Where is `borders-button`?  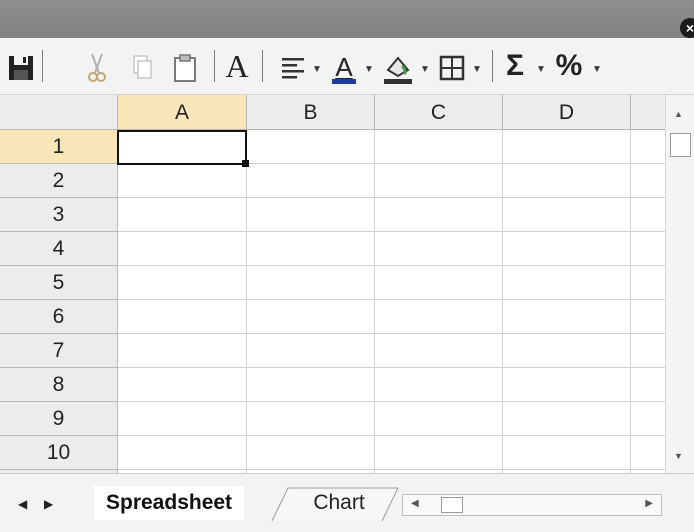 borders-button is located at coordinates (452, 66).